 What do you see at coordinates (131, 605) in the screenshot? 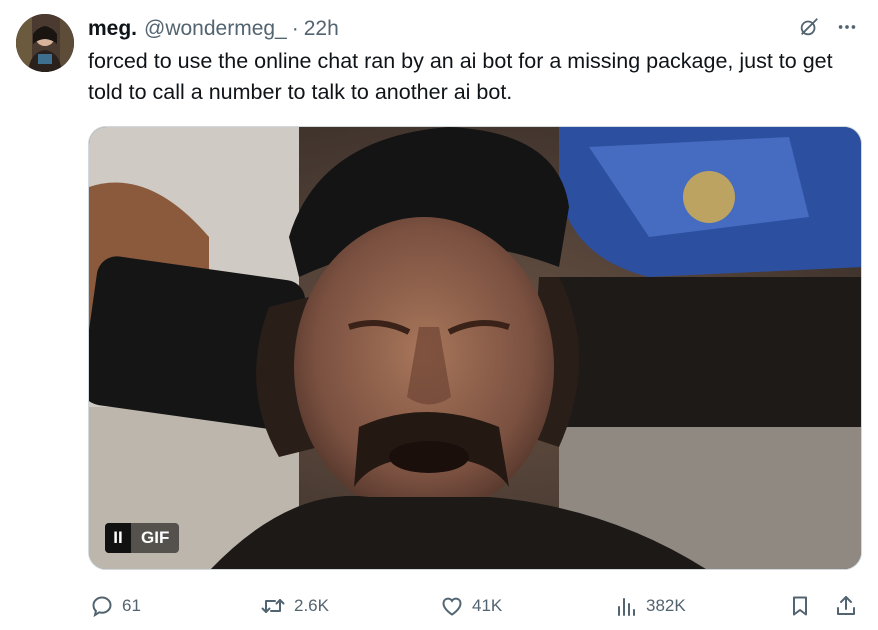
I see `reply-count: 61` at bounding box center [131, 605].